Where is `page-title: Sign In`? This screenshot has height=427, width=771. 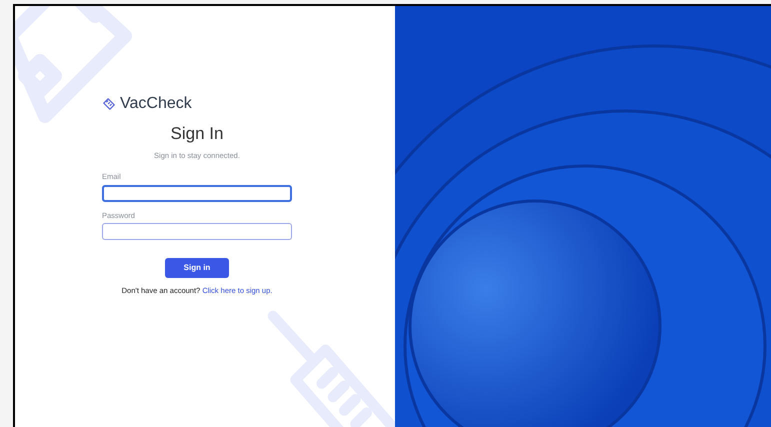
page-title: Sign In is located at coordinates (197, 133).